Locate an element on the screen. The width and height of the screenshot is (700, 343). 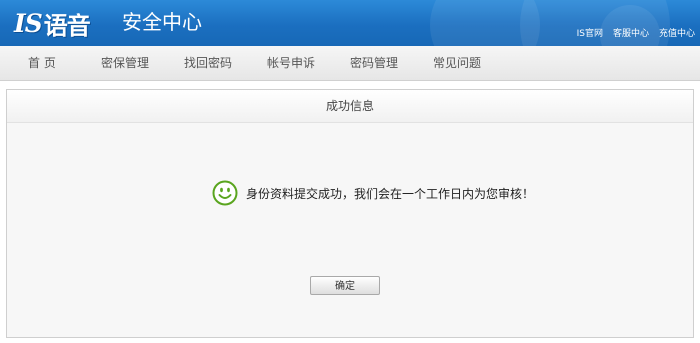
logo-name: 语音 is located at coordinates (67, 25).